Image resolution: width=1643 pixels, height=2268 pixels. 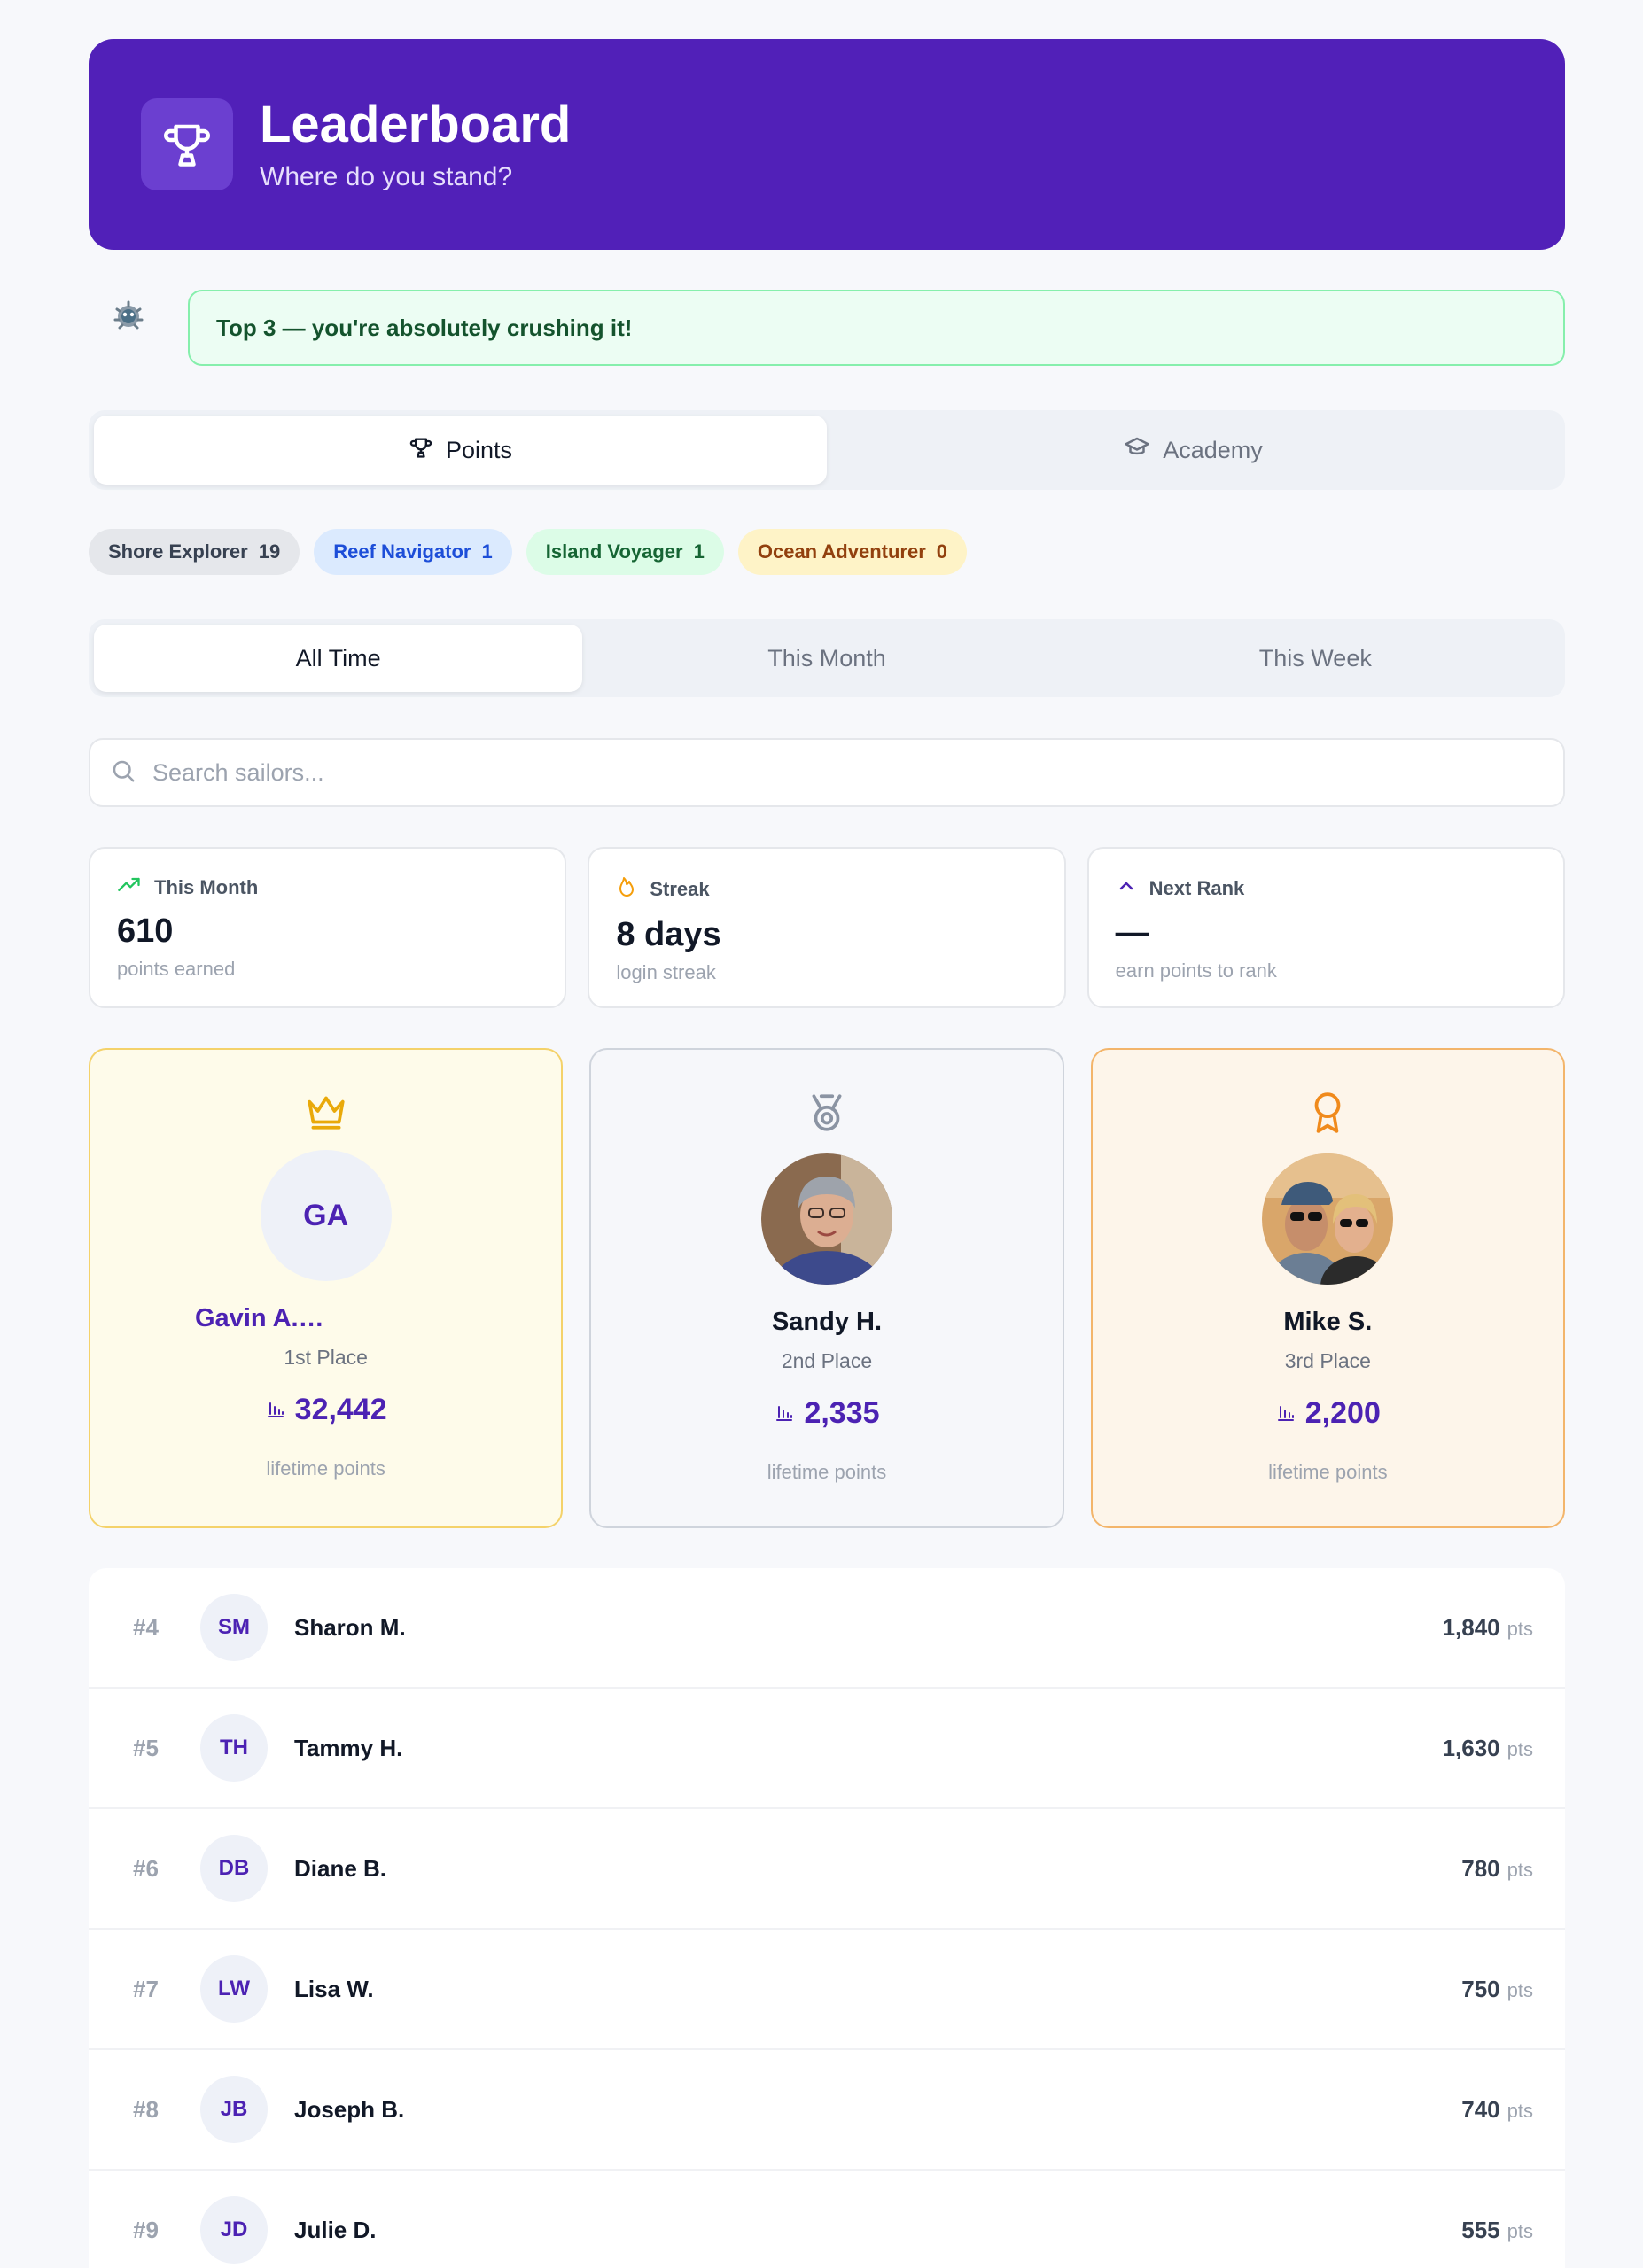 What do you see at coordinates (234, 1989) in the screenshot?
I see `avatar: LW` at bounding box center [234, 1989].